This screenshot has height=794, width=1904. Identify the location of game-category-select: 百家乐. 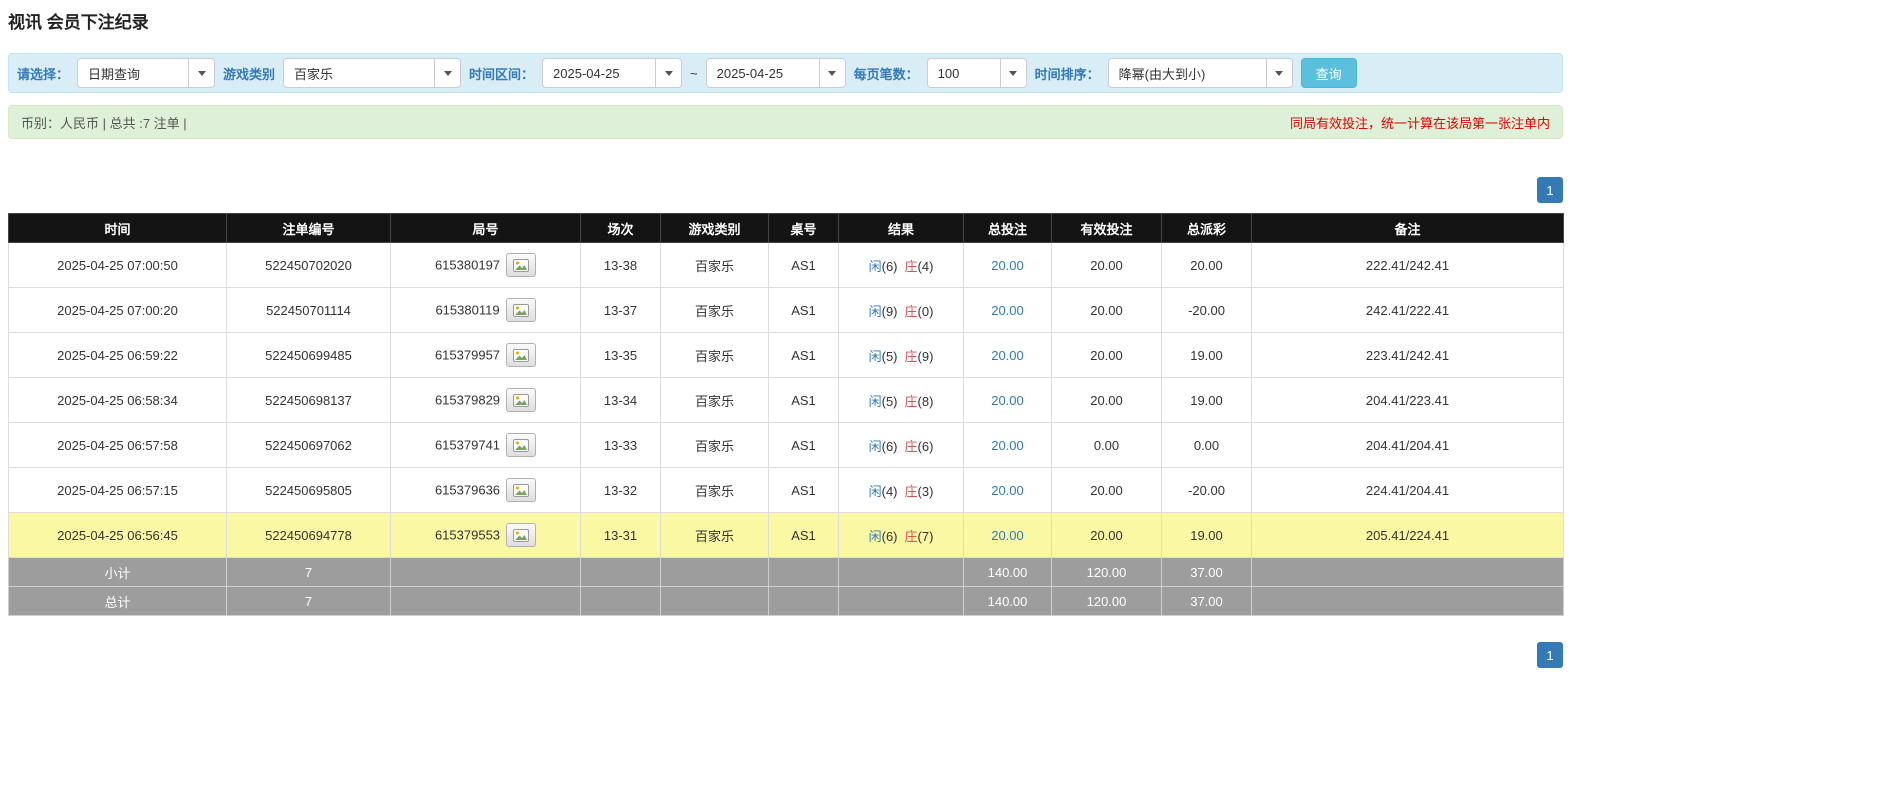
(372, 73).